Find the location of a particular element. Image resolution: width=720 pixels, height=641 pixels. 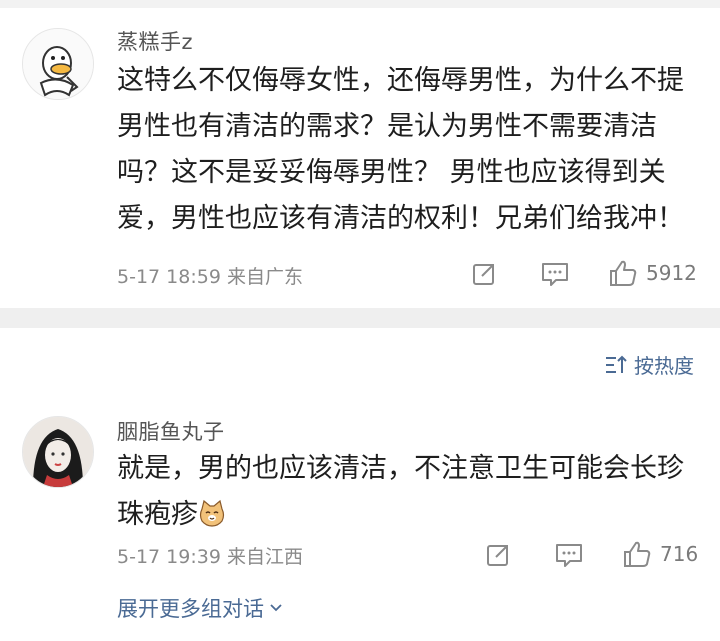

reply-avatar is located at coordinates (58, 452).